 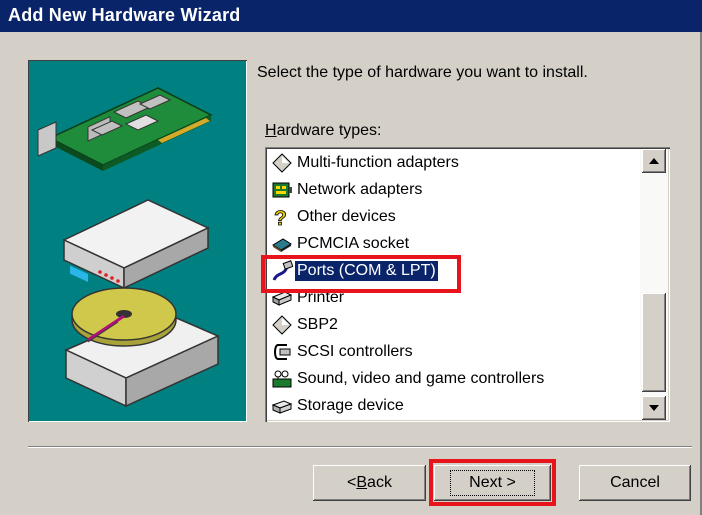 I want to click on network-adapter-icon, so click(x=282, y=190).